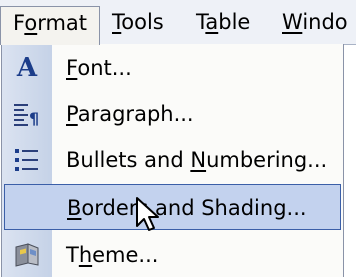 This screenshot has width=356, height=277. Describe the element at coordinates (325, 22) in the screenshot. I see `menu-window-post: indo` at that location.